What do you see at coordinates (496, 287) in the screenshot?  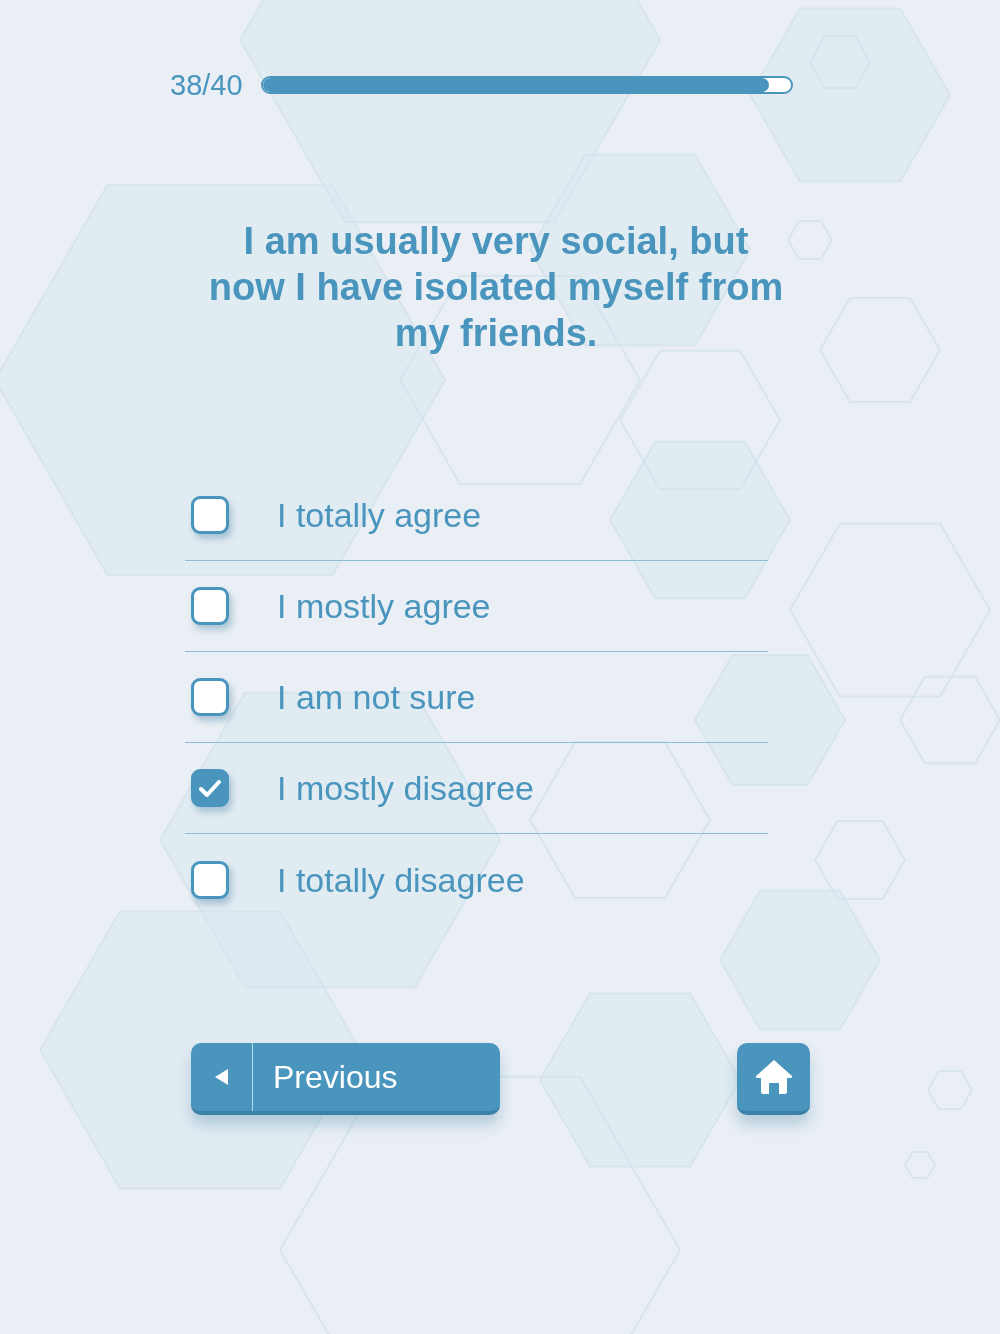 I see `question-text: I am usually very social, but now I have isolated myself from my friends.` at bounding box center [496, 287].